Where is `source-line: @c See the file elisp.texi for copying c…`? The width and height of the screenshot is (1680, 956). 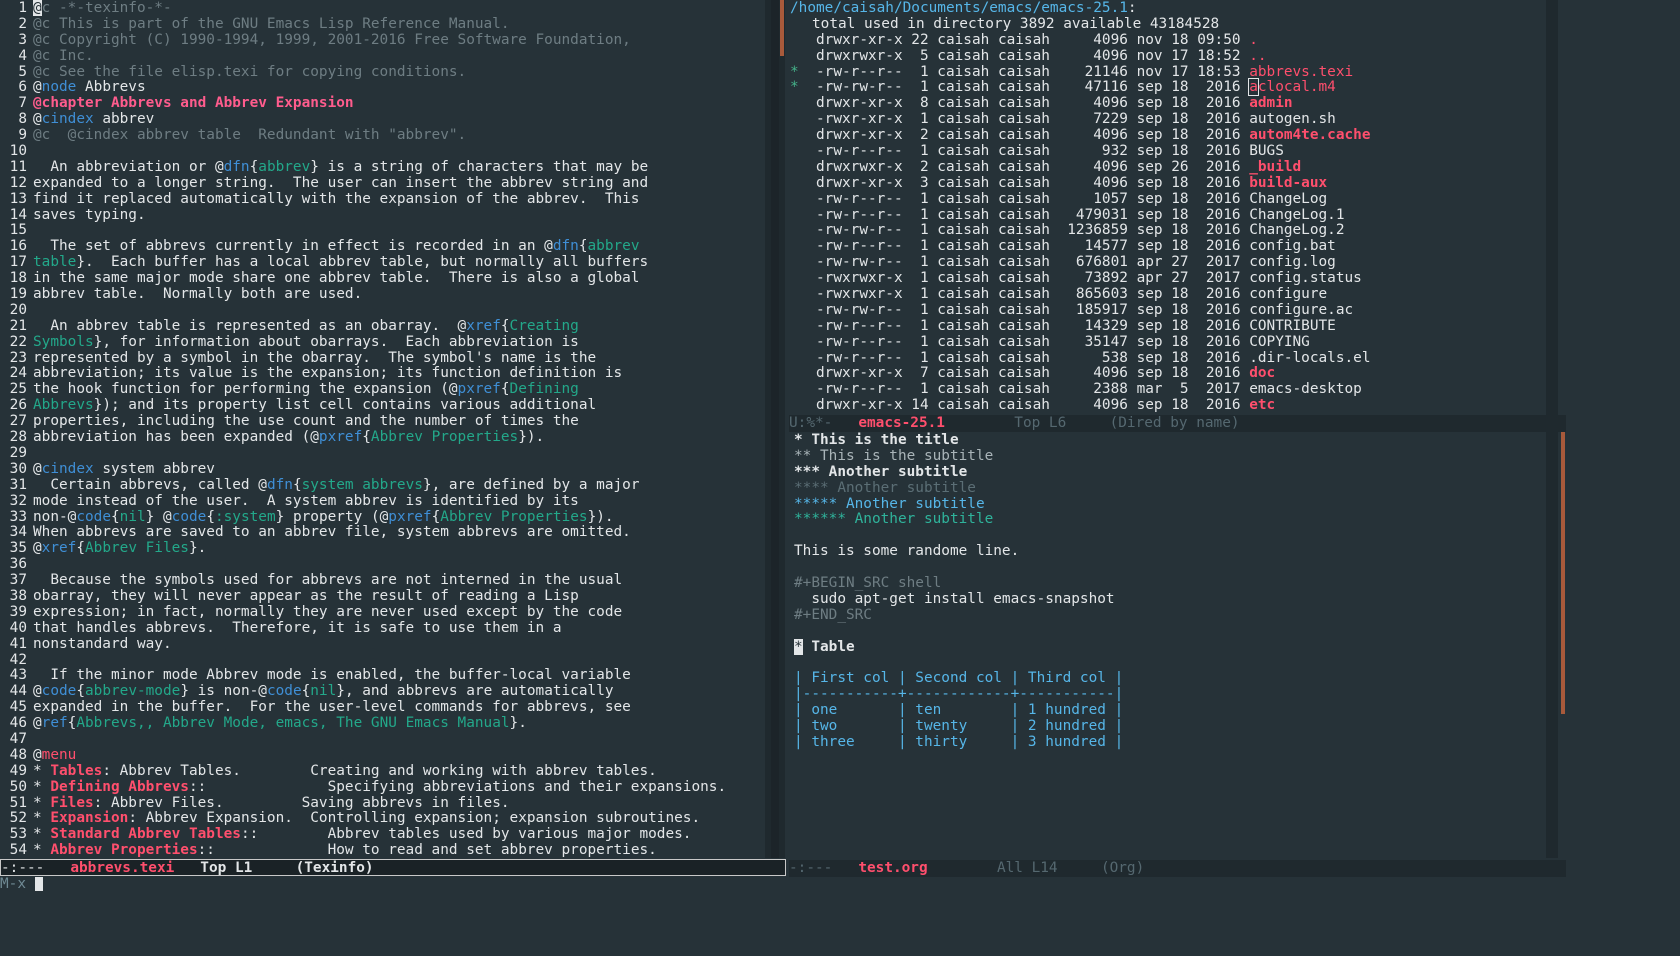 source-line: @c See the file elisp.texi for copying c… is located at coordinates (398, 72).